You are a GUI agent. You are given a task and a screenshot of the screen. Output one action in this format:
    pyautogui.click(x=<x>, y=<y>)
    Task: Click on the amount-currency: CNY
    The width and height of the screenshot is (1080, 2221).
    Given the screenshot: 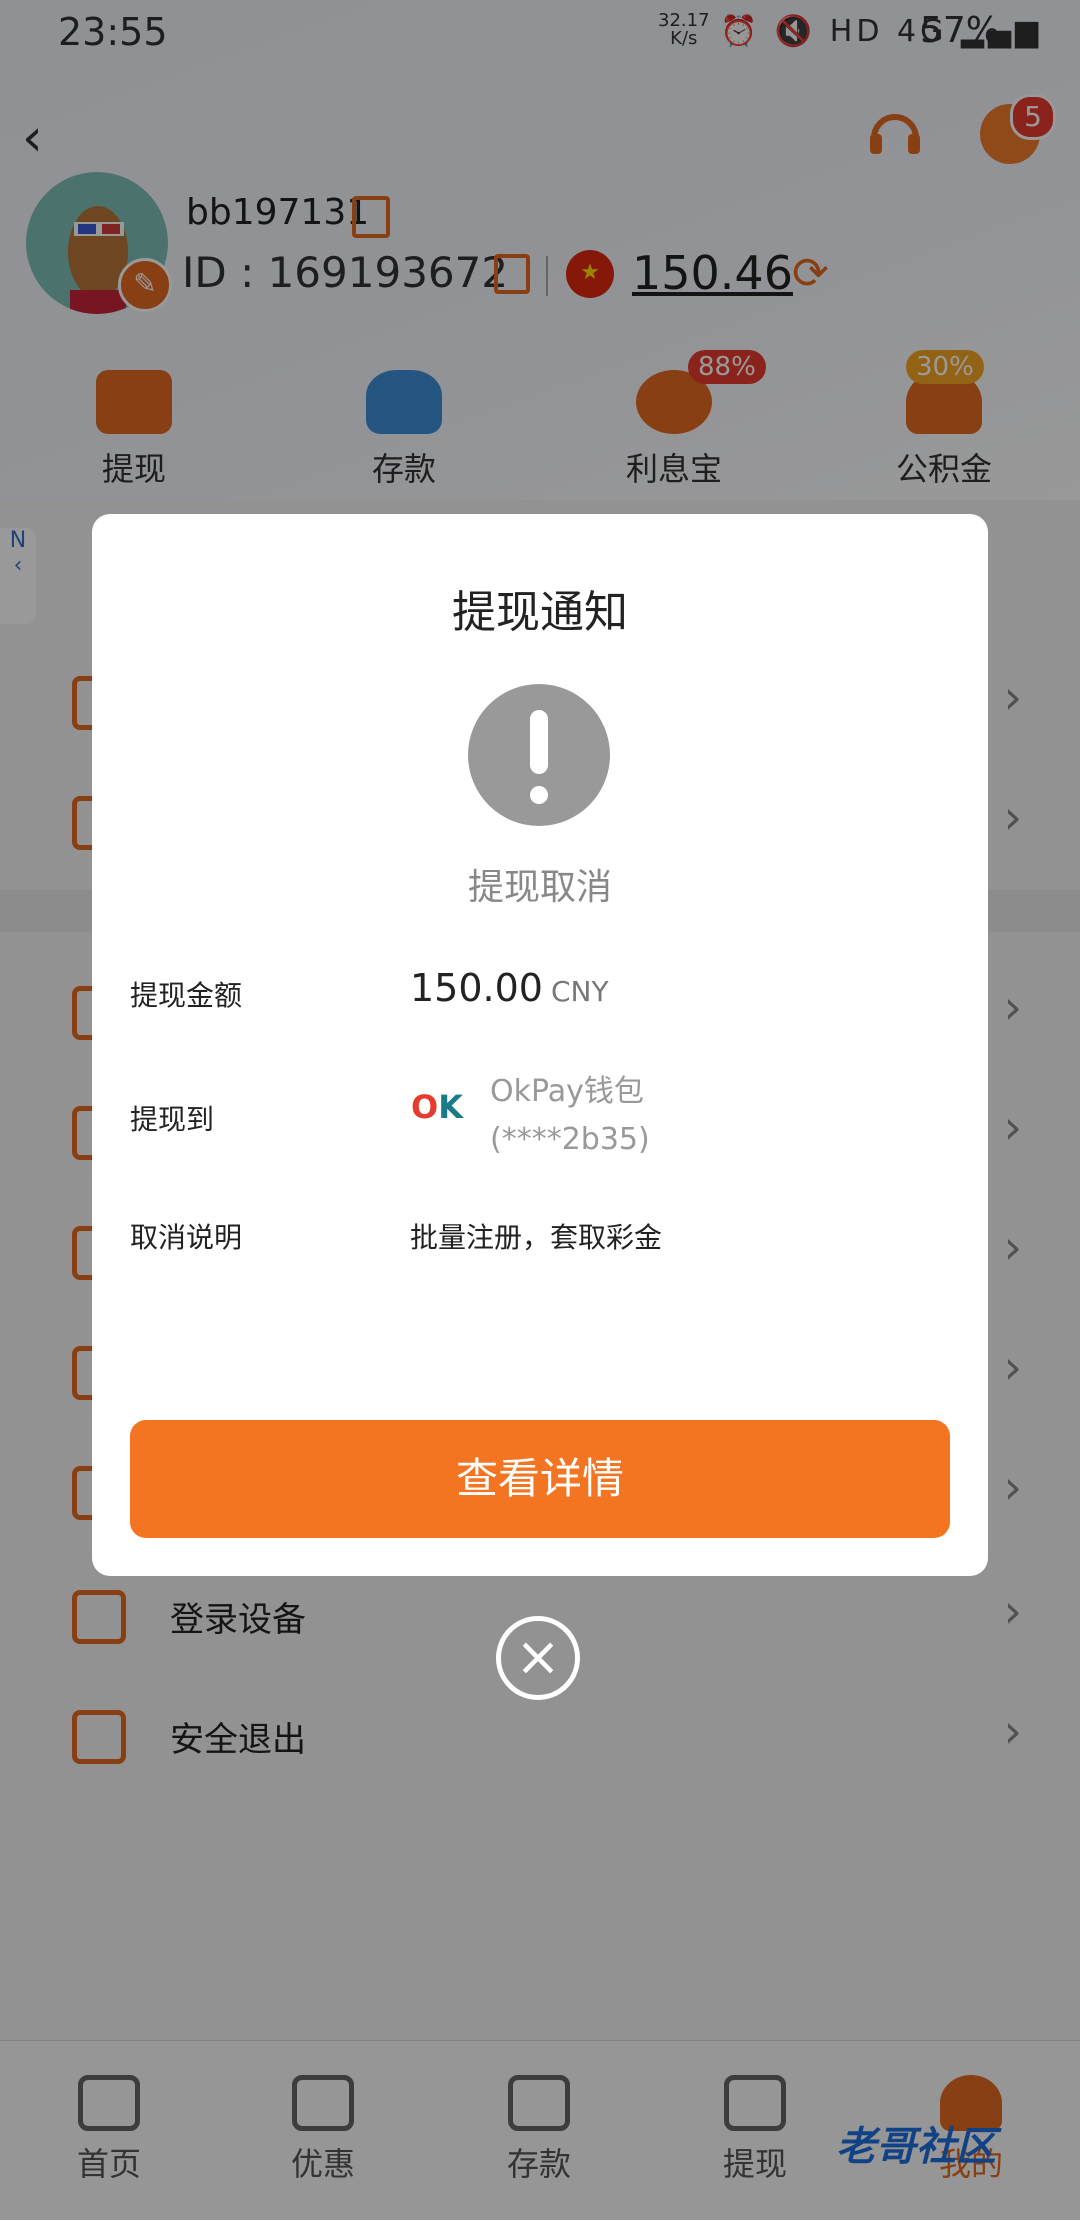 What is the action you would take?
    pyautogui.click(x=579, y=991)
    